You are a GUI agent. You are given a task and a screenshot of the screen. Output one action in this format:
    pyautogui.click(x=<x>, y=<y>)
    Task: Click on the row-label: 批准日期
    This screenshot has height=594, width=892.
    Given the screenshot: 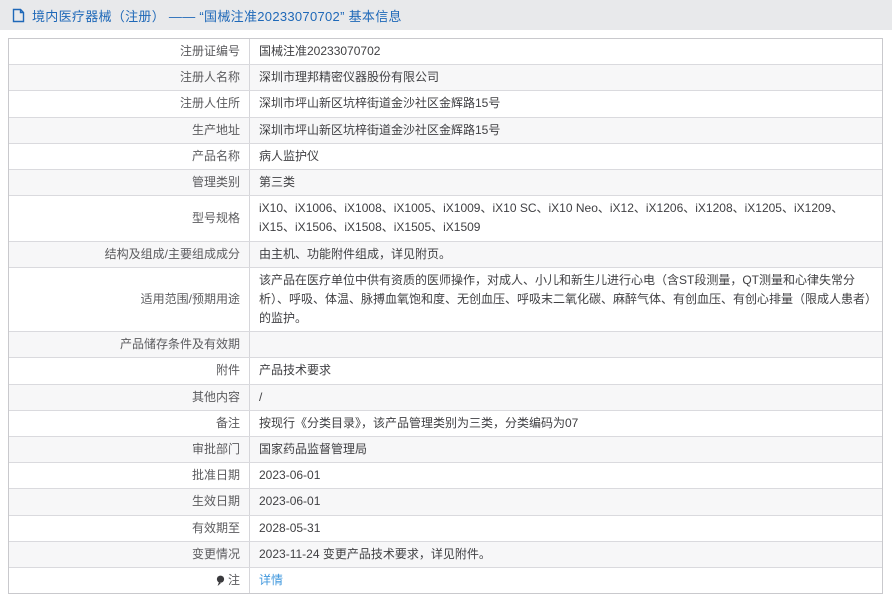 What is the action you would take?
    pyautogui.click(x=215, y=475)
    